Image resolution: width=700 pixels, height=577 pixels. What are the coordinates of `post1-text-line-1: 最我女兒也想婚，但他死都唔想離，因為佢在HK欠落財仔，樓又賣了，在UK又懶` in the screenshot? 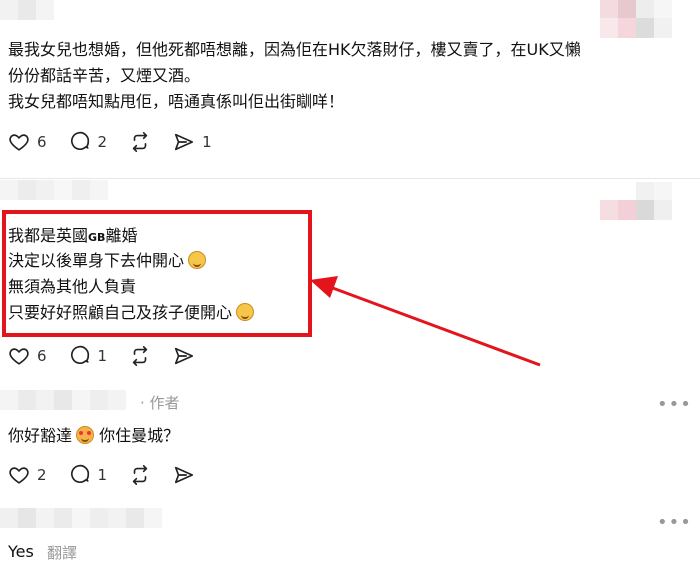 It's located at (294, 49).